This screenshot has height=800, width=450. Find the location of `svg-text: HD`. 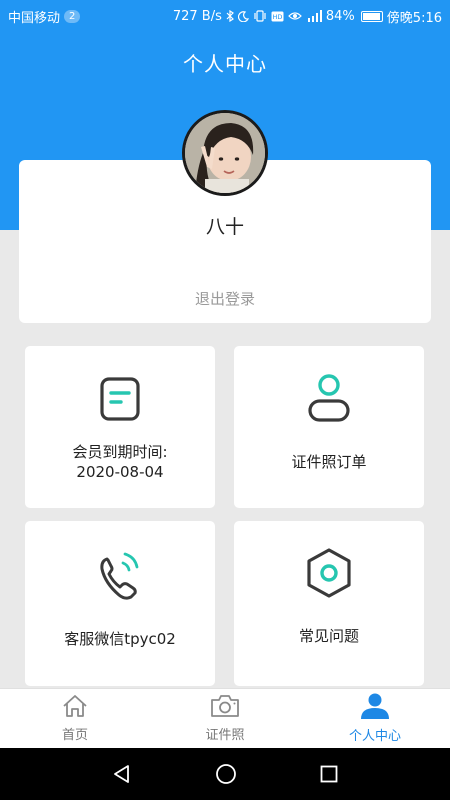

svg-text: HD is located at coordinates (277, 17).